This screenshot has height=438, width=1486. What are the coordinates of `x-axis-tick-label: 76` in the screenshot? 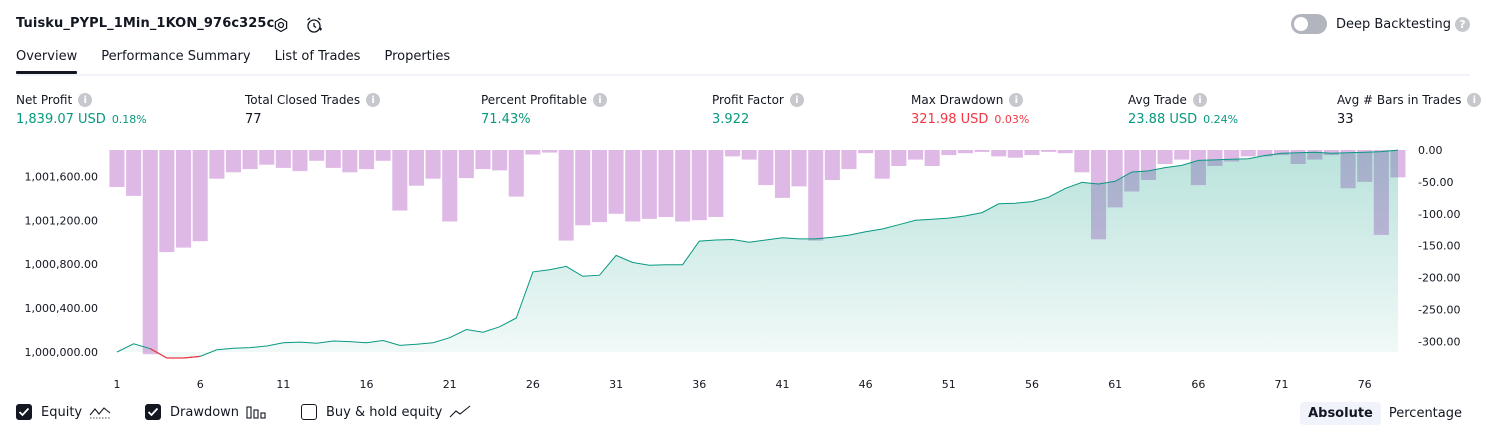 It's located at (1365, 384).